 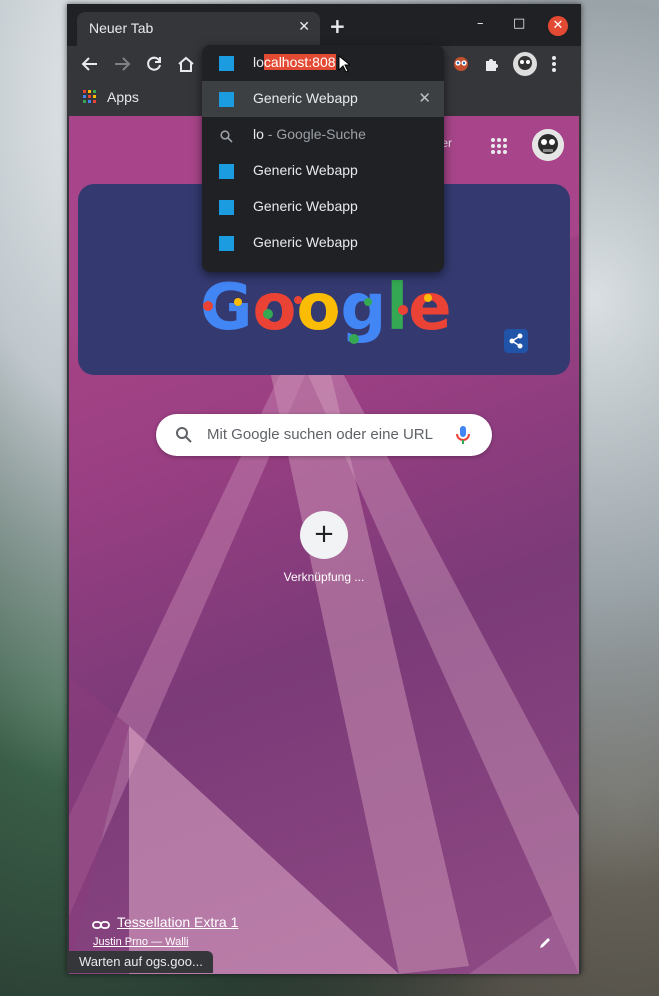 What do you see at coordinates (337, 26) in the screenshot?
I see `new-tab-button: +` at bounding box center [337, 26].